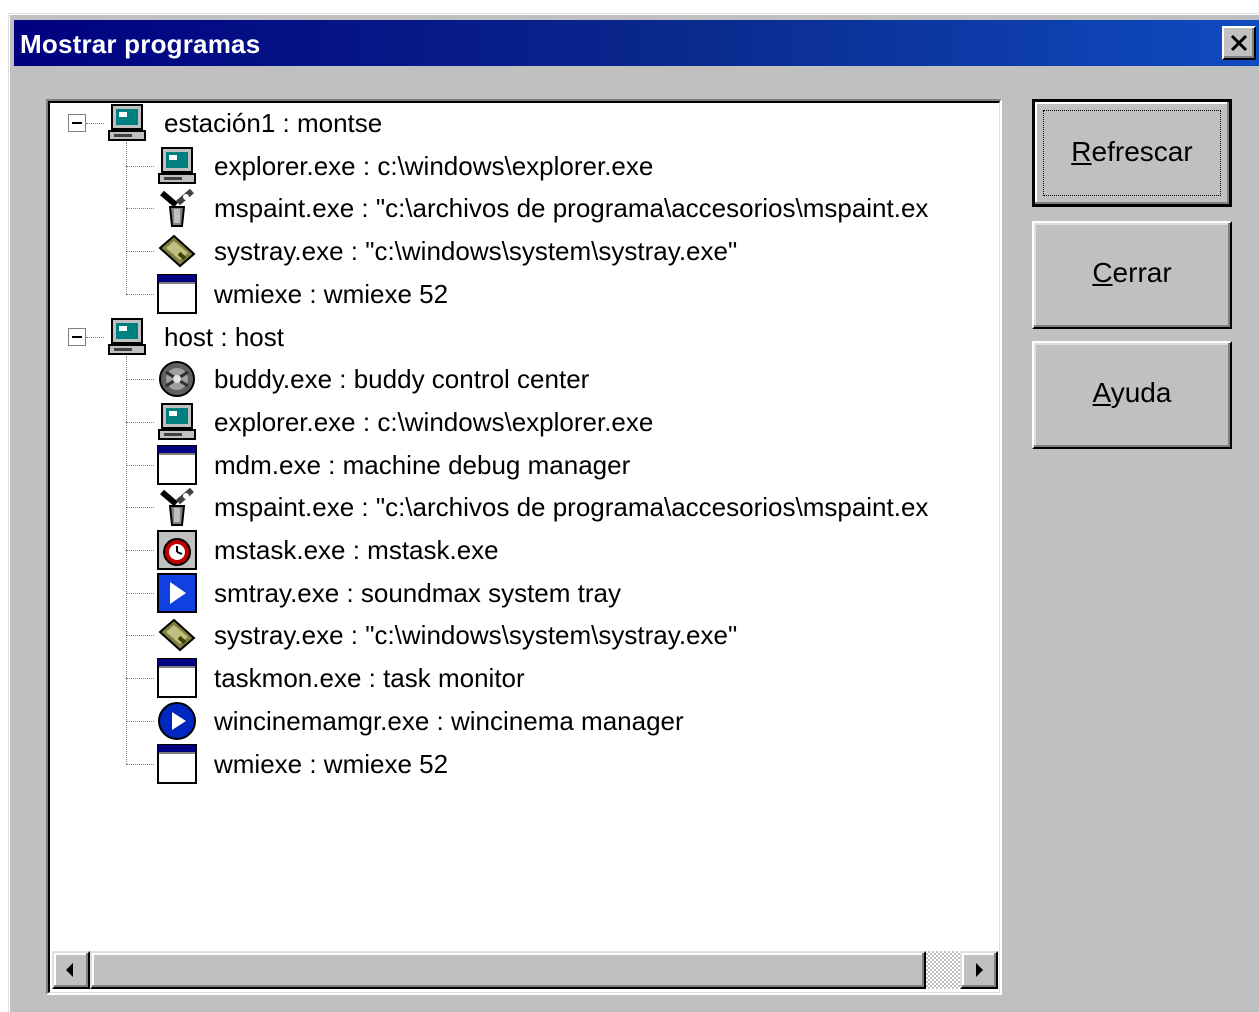  Describe the element at coordinates (402, 379) in the screenshot. I see `tree-node-label: buddy.exe : buddy control center` at that location.